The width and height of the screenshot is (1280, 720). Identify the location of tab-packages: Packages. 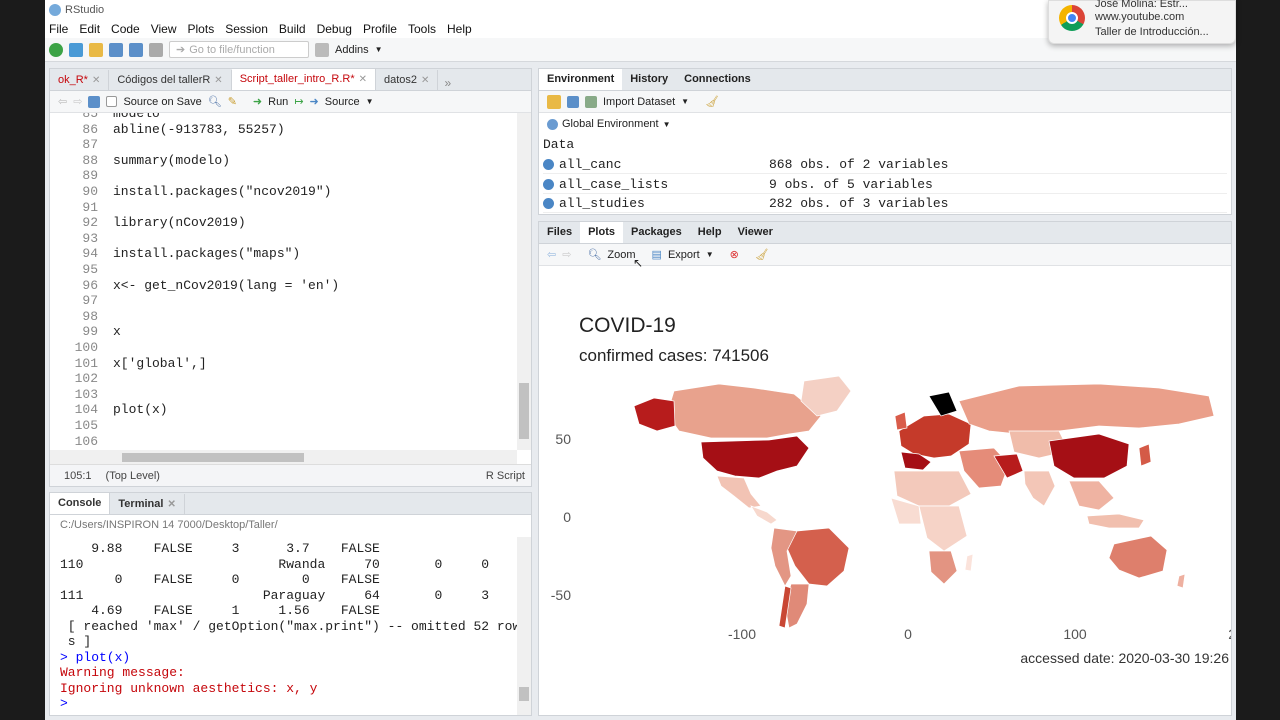
(656, 232).